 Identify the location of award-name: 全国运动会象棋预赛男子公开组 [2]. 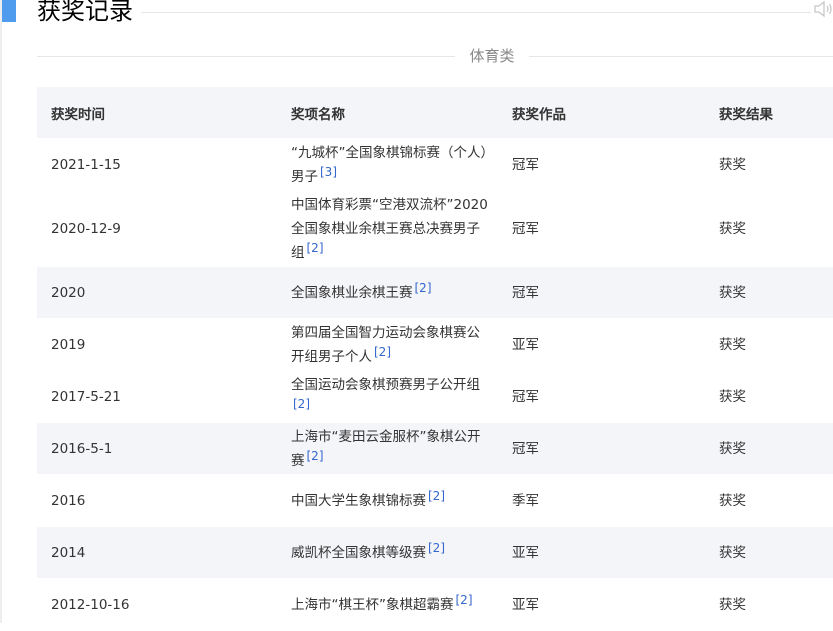
(394, 397).